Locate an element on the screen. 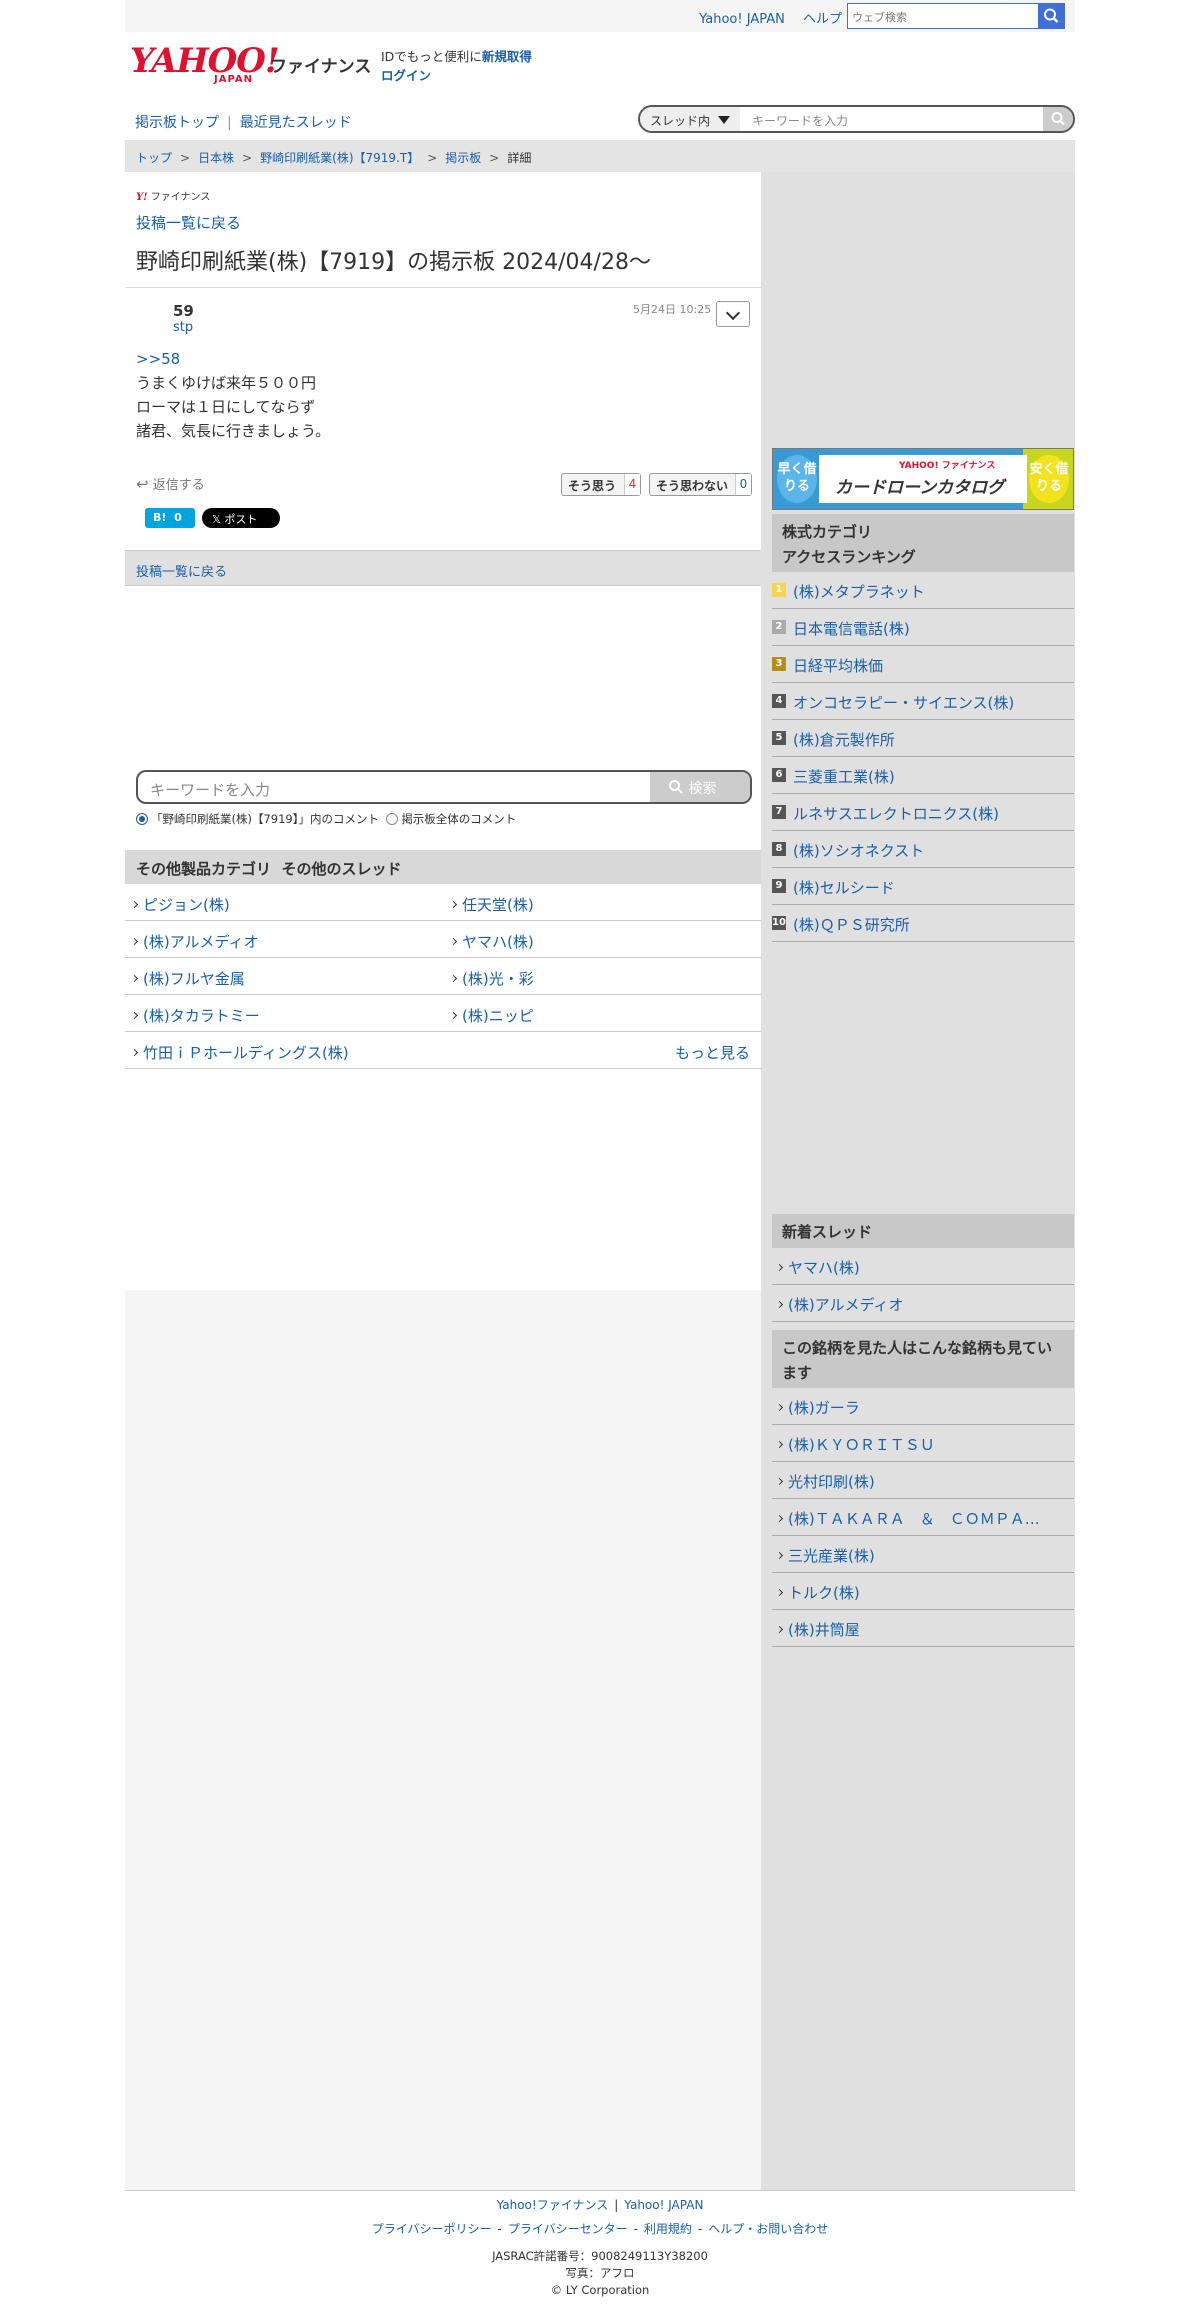 This screenshot has height=2316, width=1200. ranking-link: オンコセラピー・サイエンス(株) is located at coordinates (903, 702).